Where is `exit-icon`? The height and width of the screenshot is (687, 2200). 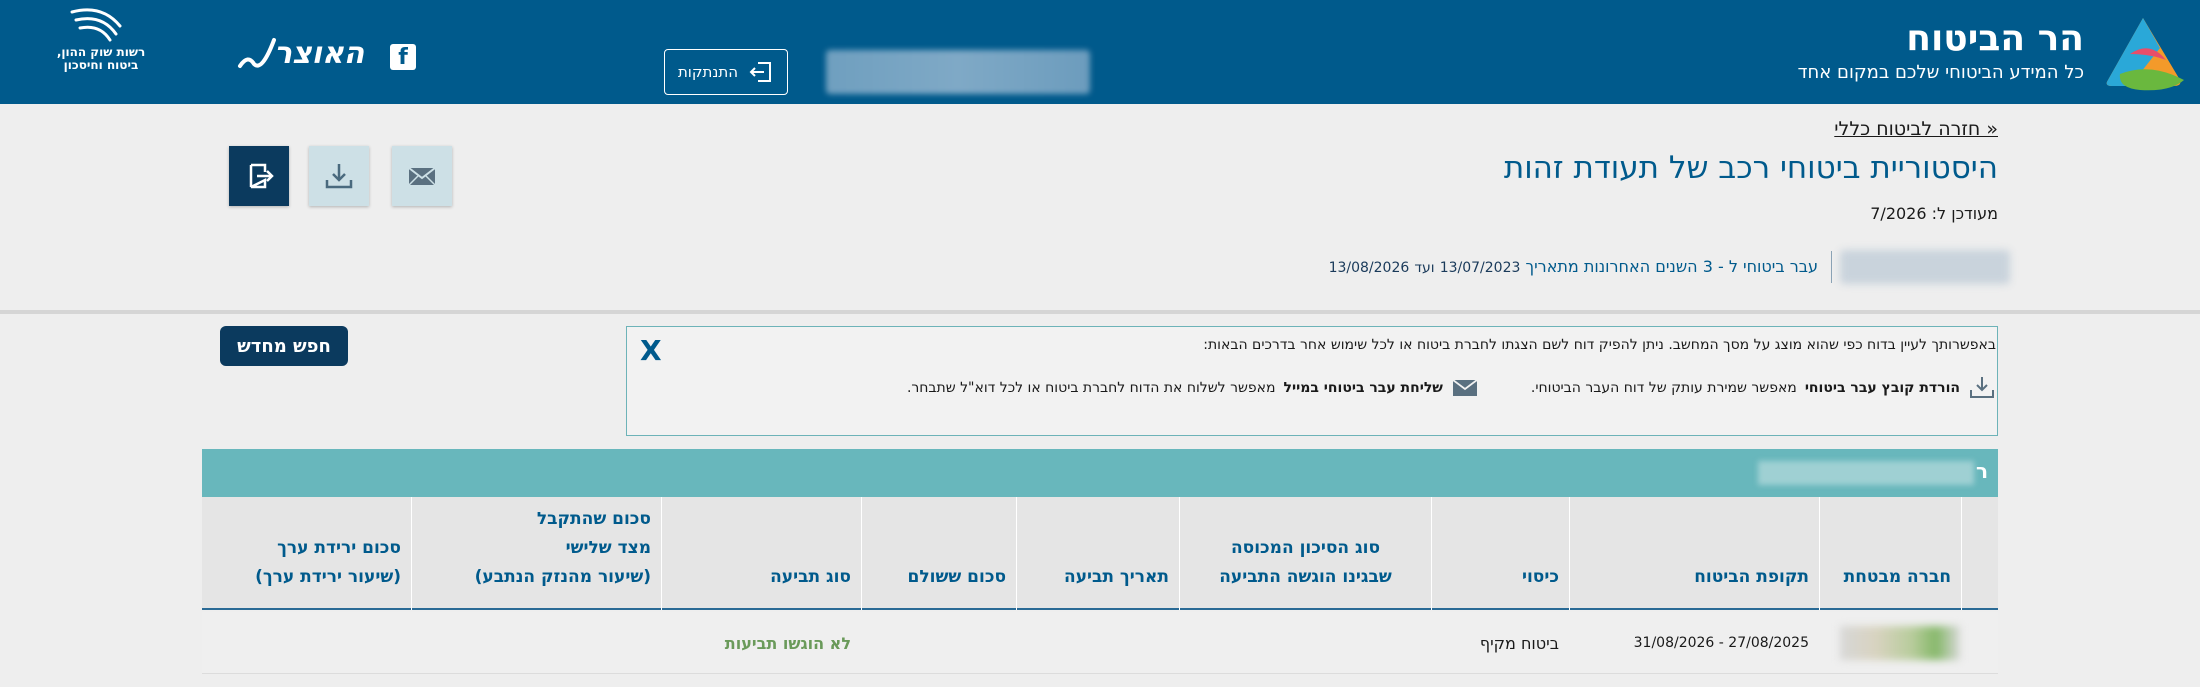
exit-icon is located at coordinates (261, 176).